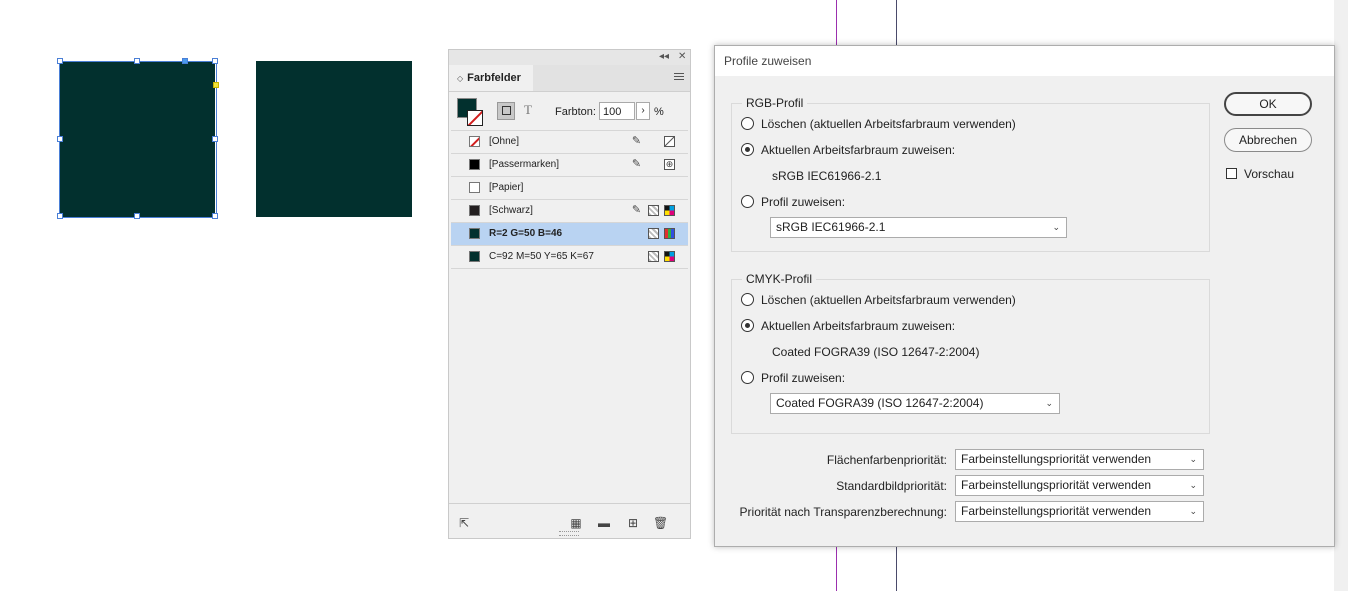  I want to click on handle-bottom-right, so click(215, 216).